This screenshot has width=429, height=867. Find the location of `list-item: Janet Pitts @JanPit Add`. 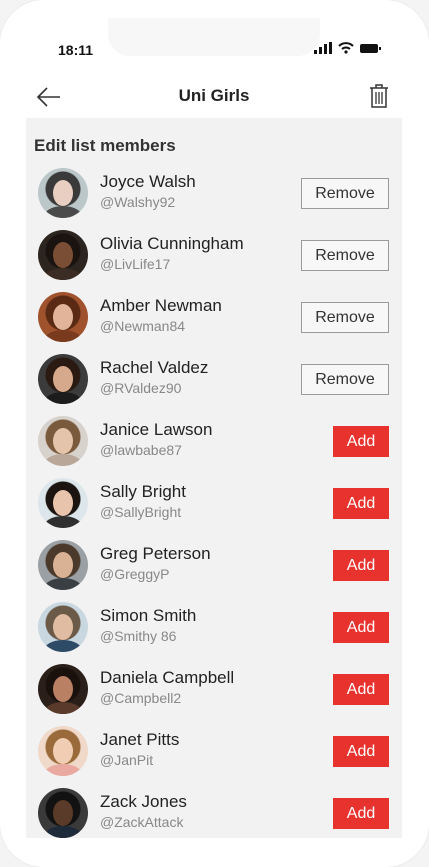

list-item: Janet Pitts @JanPit Add is located at coordinates (214, 757).